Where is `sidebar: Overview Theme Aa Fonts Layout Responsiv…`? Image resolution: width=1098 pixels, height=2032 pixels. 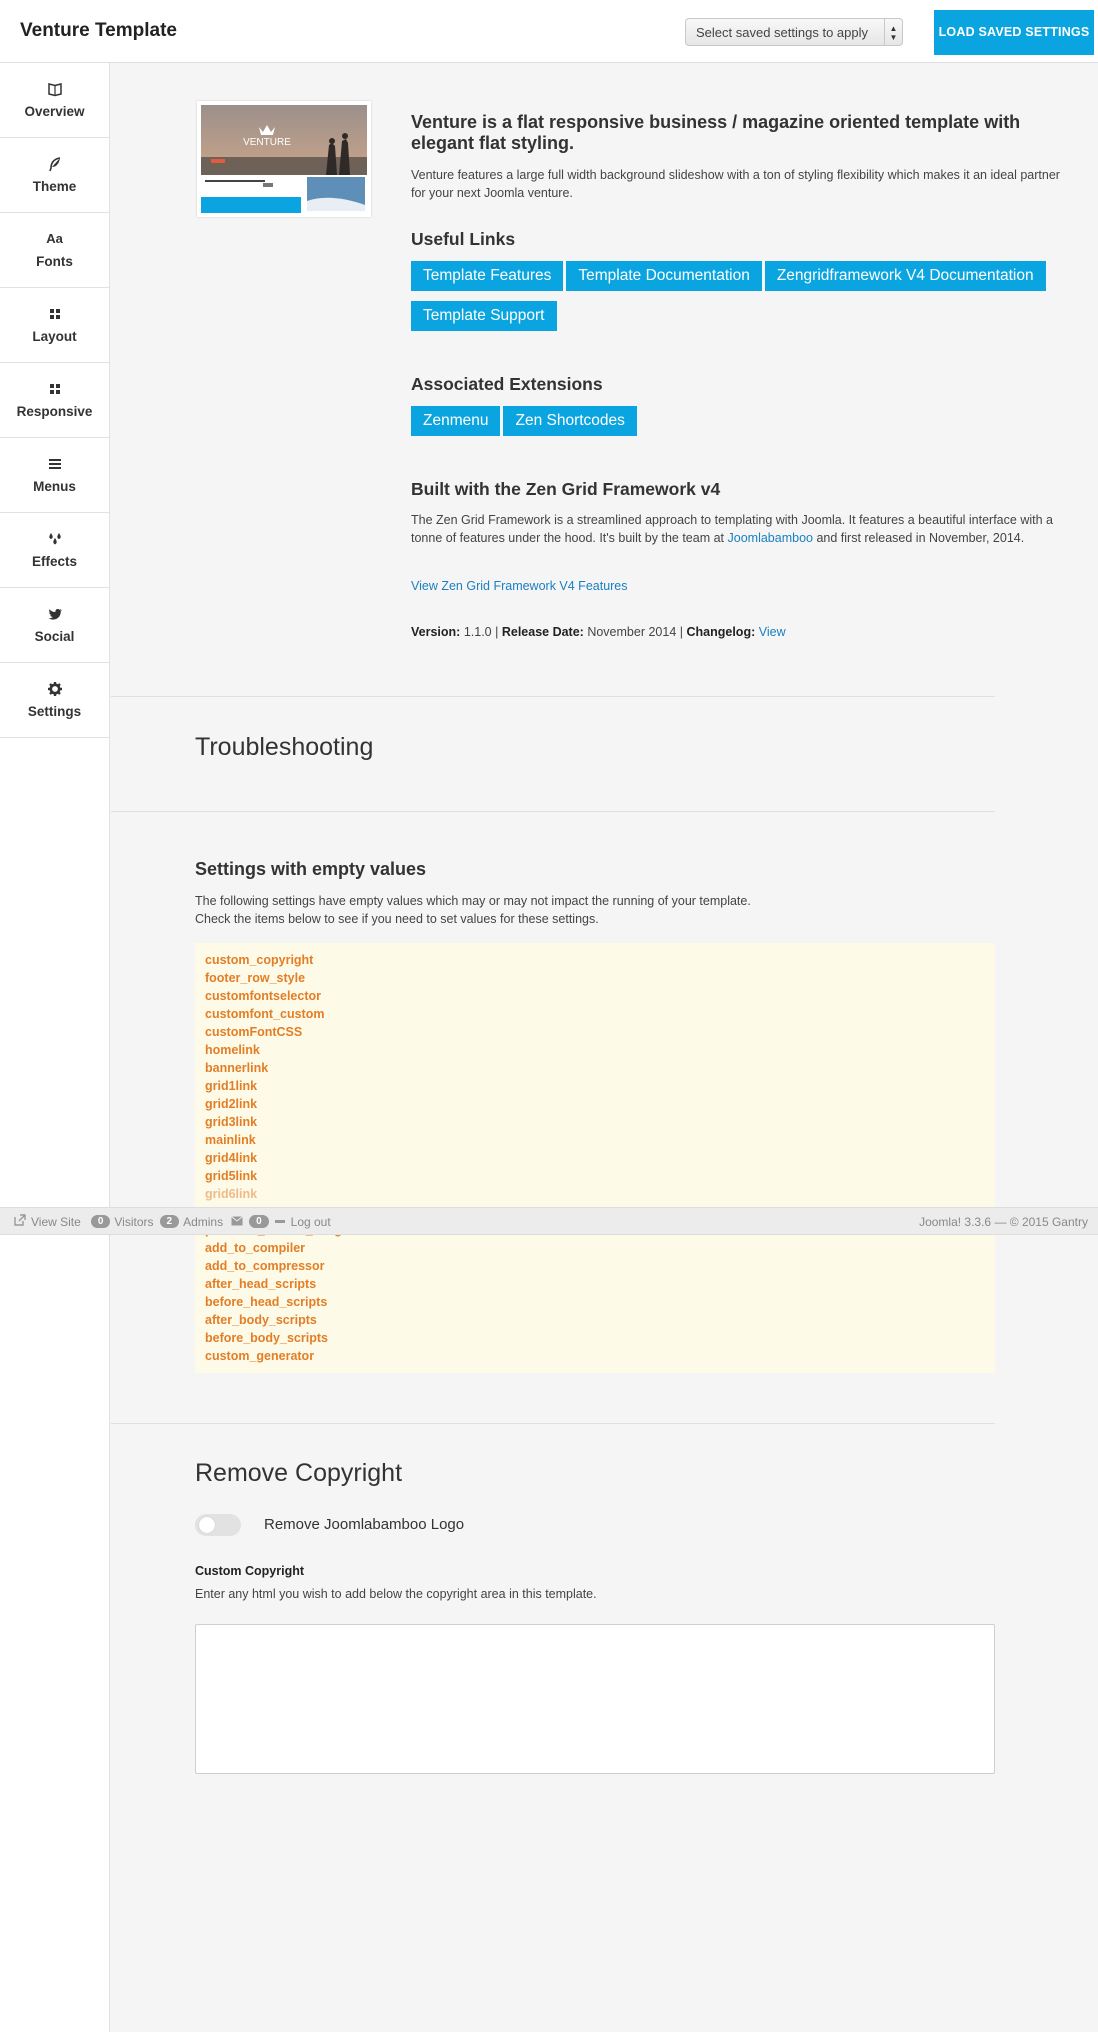 sidebar: Overview Theme Aa Fonts Layout Responsiv… is located at coordinates (55, 1047).